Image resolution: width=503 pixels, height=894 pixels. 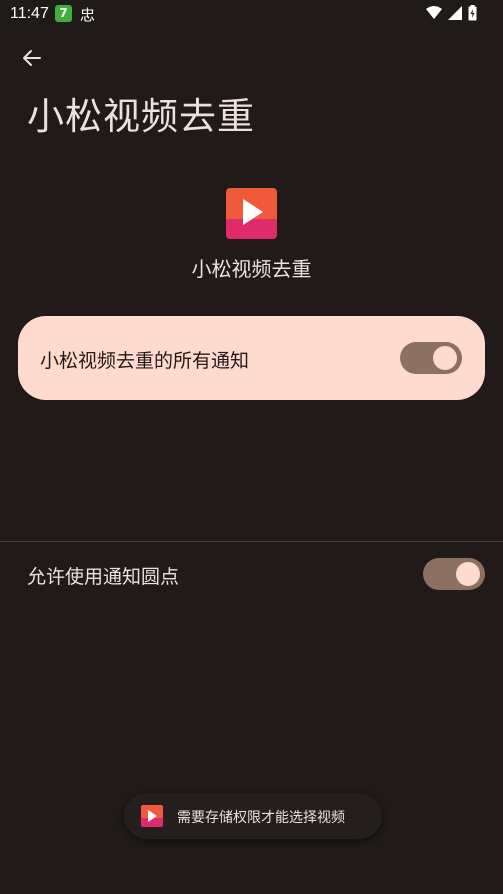 What do you see at coordinates (431, 358) in the screenshot?
I see `all-notifications-switch` at bounding box center [431, 358].